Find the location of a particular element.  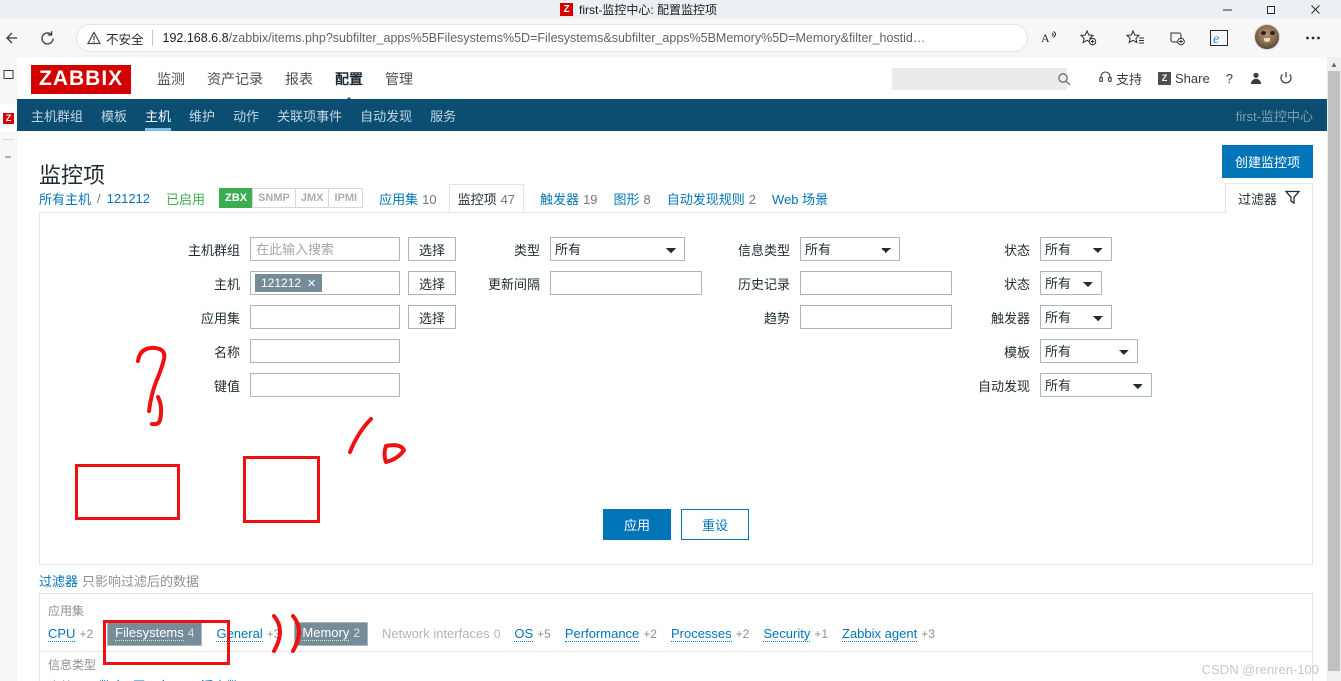

host-group-input is located at coordinates (325, 249).